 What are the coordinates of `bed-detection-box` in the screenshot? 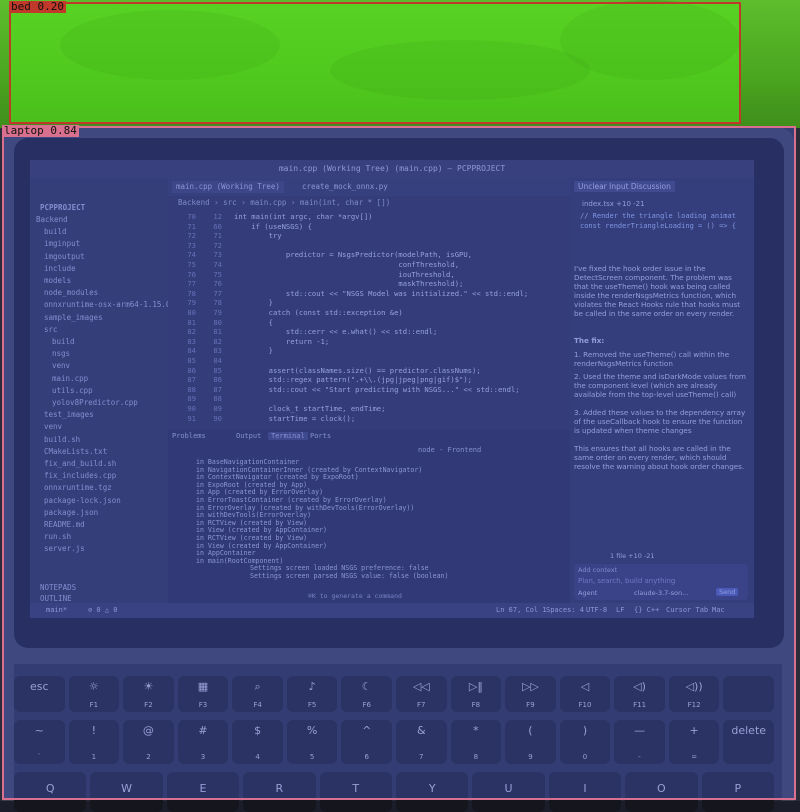 It's located at (375, 63).